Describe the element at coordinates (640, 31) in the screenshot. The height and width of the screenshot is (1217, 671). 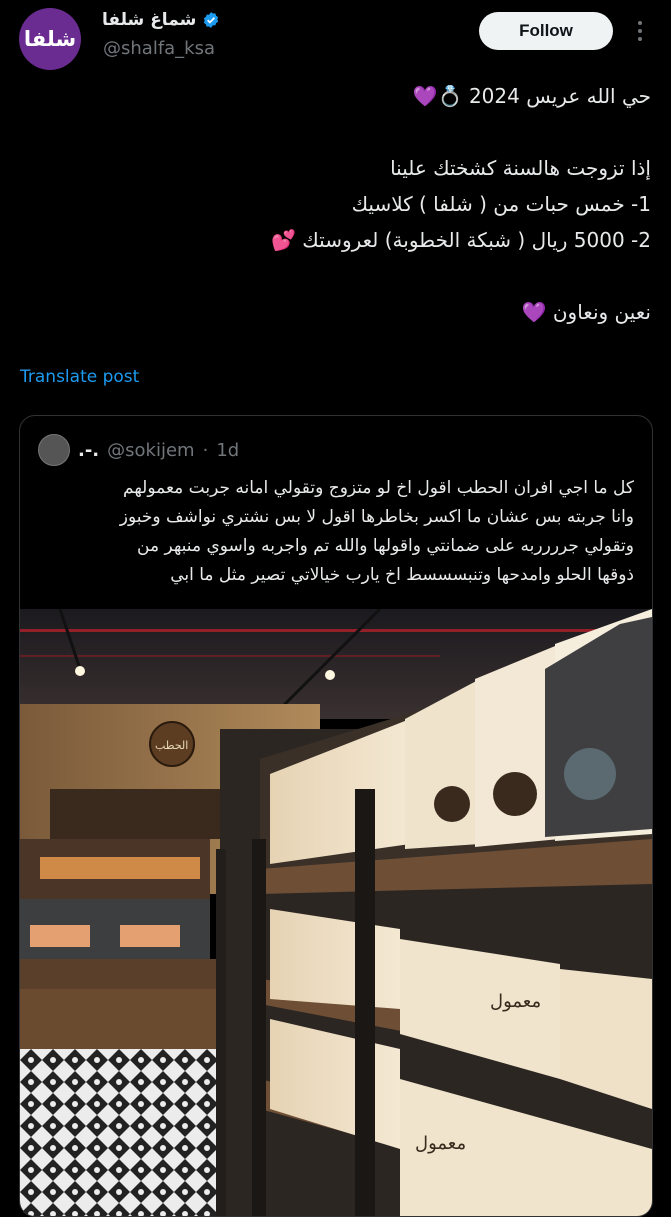
I see `more-options-icon` at that location.